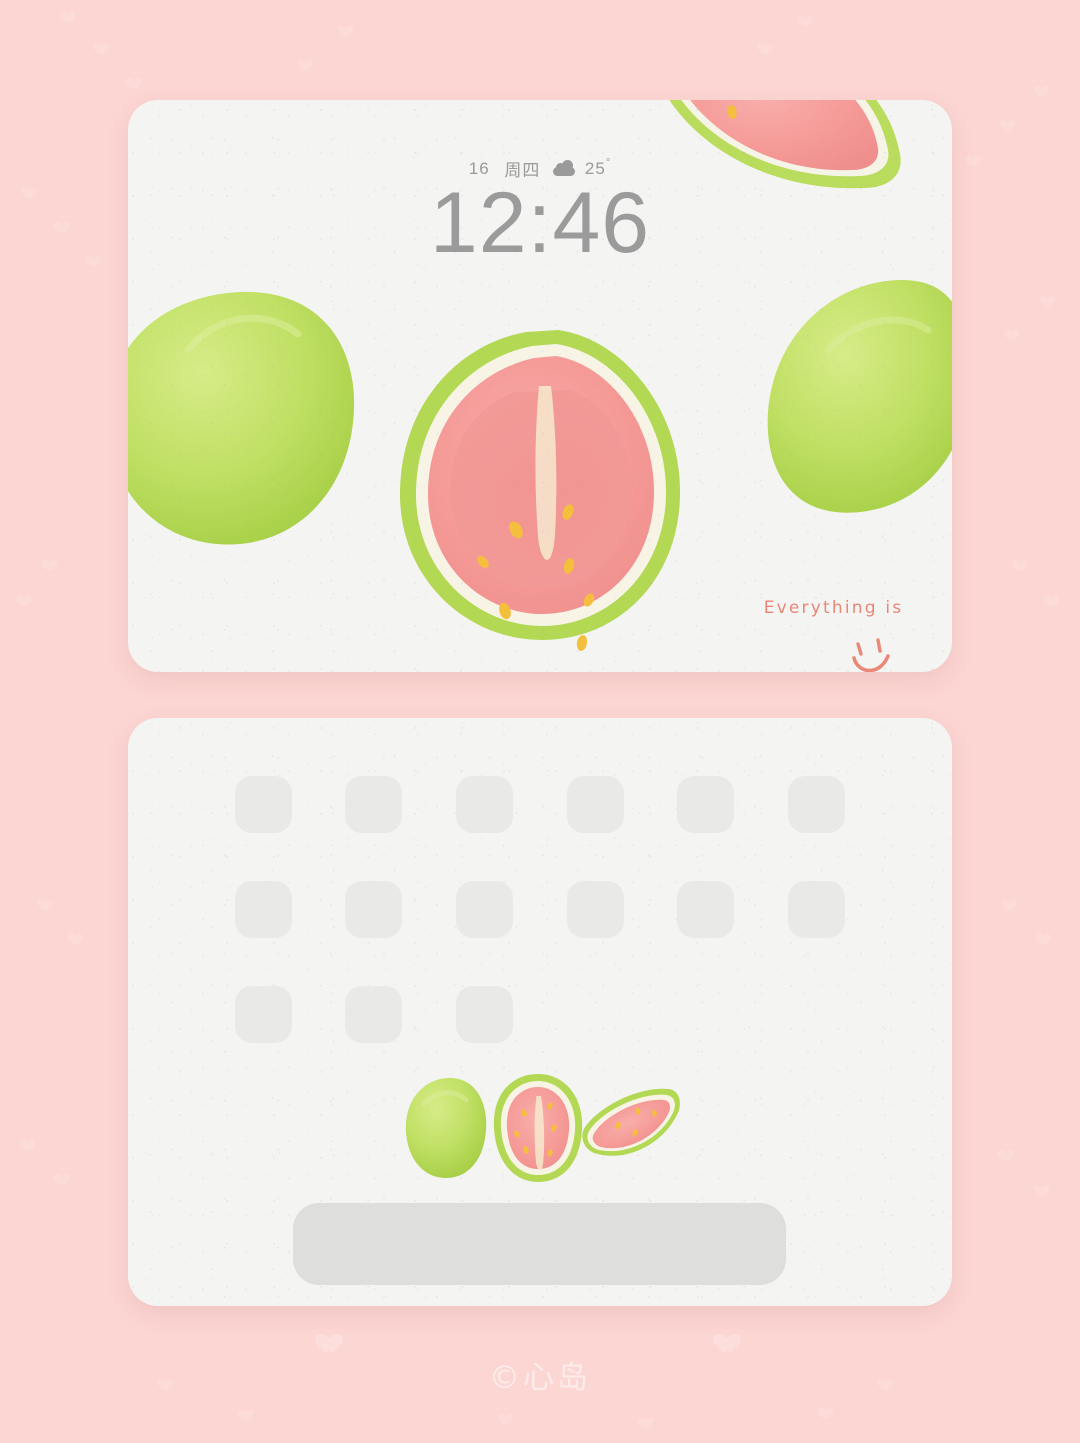  What do you see at coordinates (446, 1128) in the screenshot?
I see `guava-whole-illustration` at bounding box center [446, 1128].